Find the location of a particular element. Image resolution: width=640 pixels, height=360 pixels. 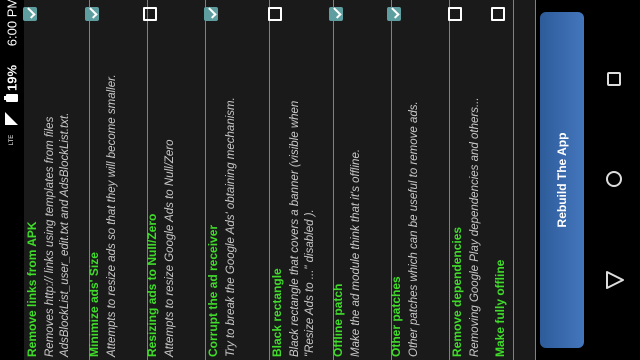

recent-apps-button is located at coordinates (614, 80).